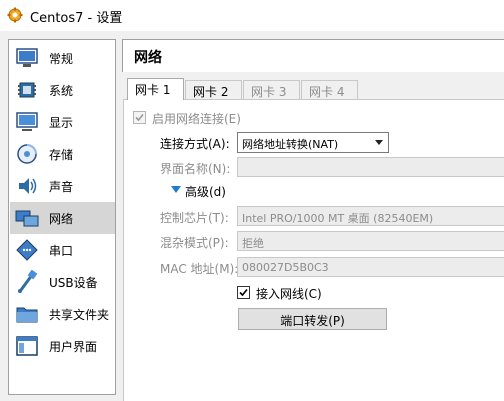  I want to click on mac-address-label: MAC 地址(M):, so click(199, 269).